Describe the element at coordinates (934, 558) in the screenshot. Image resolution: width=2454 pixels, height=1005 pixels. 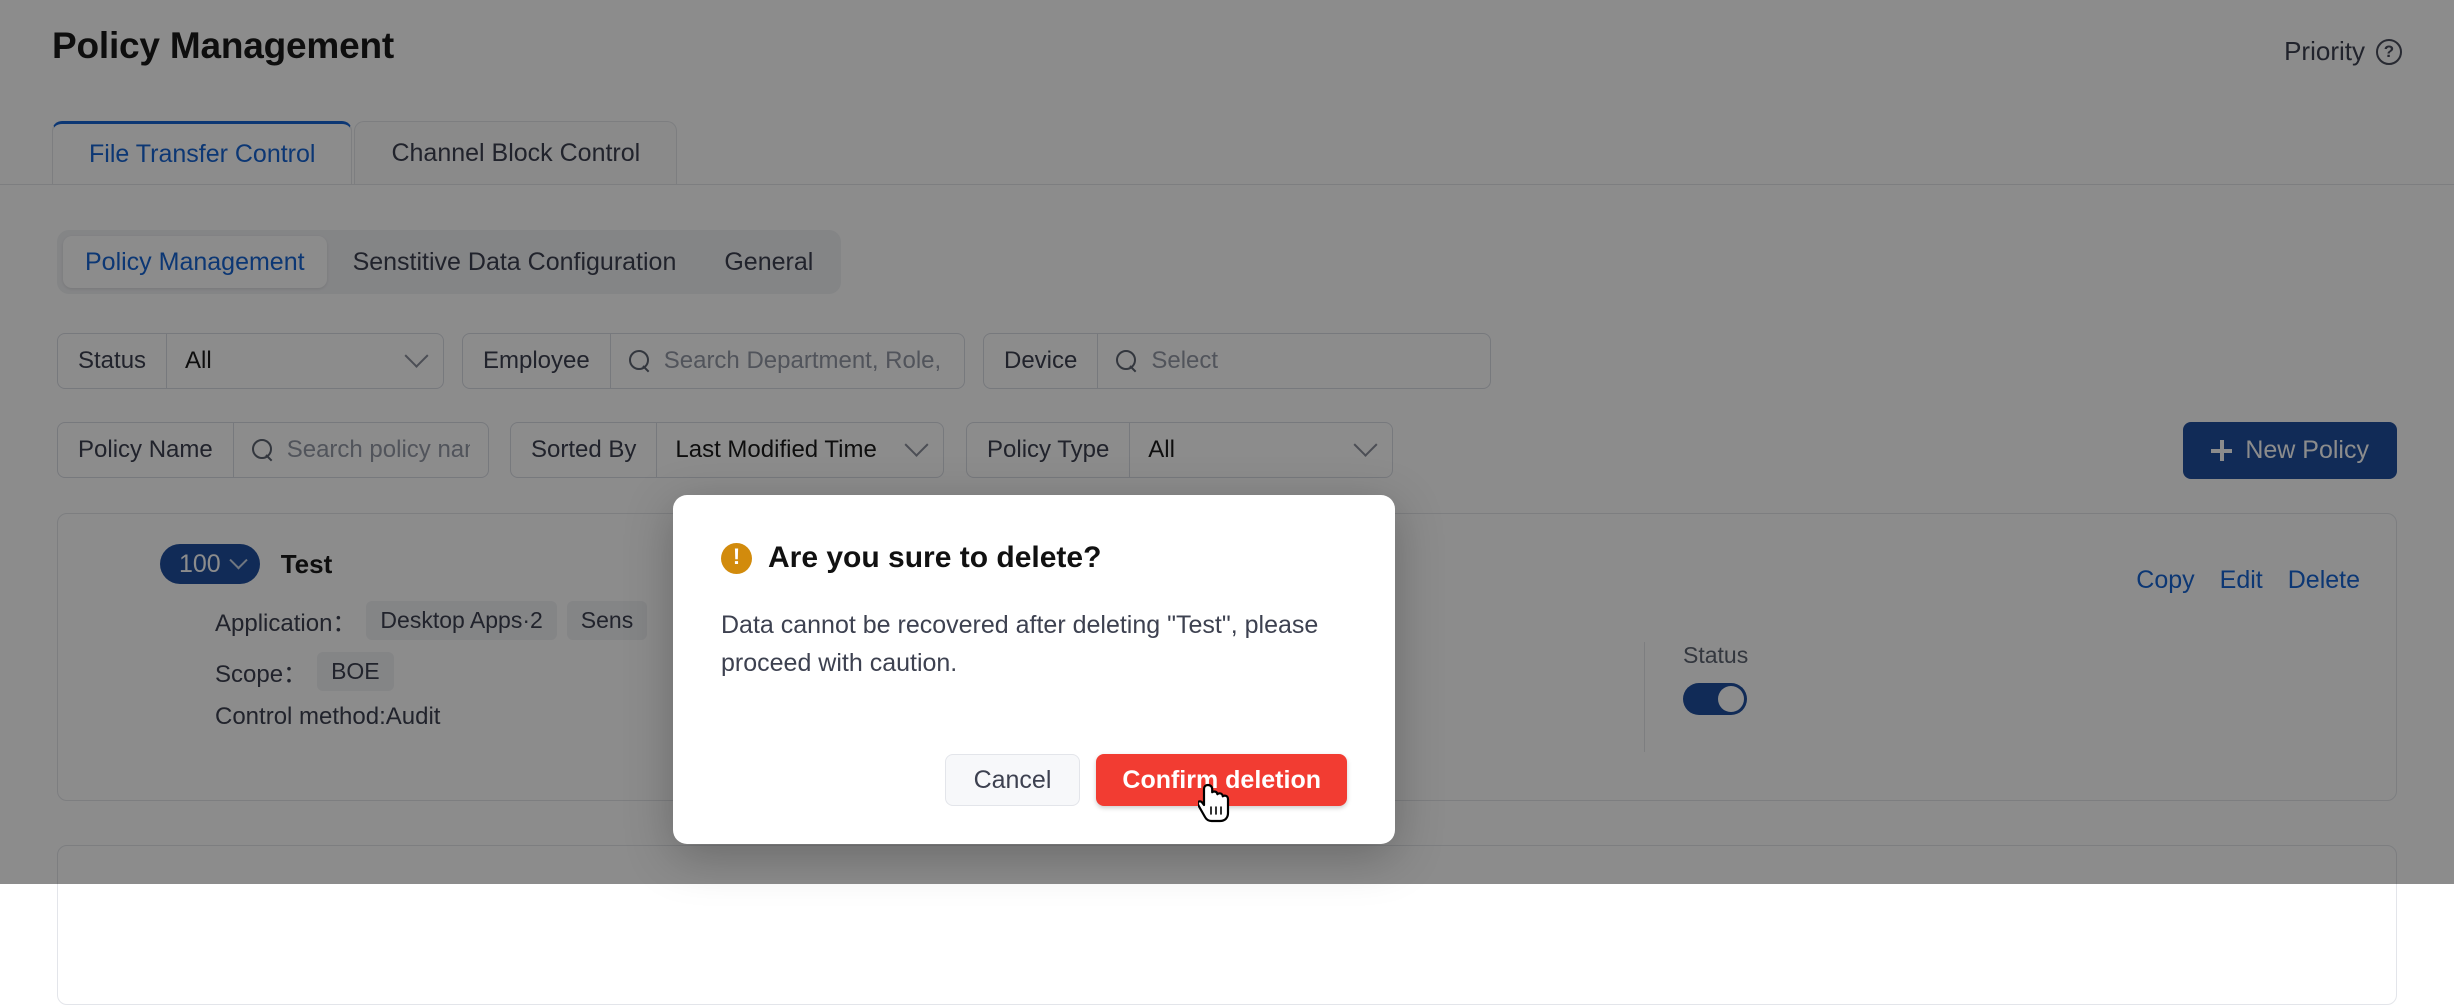
I see `dialog-title: Are you sure to delete?` at that location.